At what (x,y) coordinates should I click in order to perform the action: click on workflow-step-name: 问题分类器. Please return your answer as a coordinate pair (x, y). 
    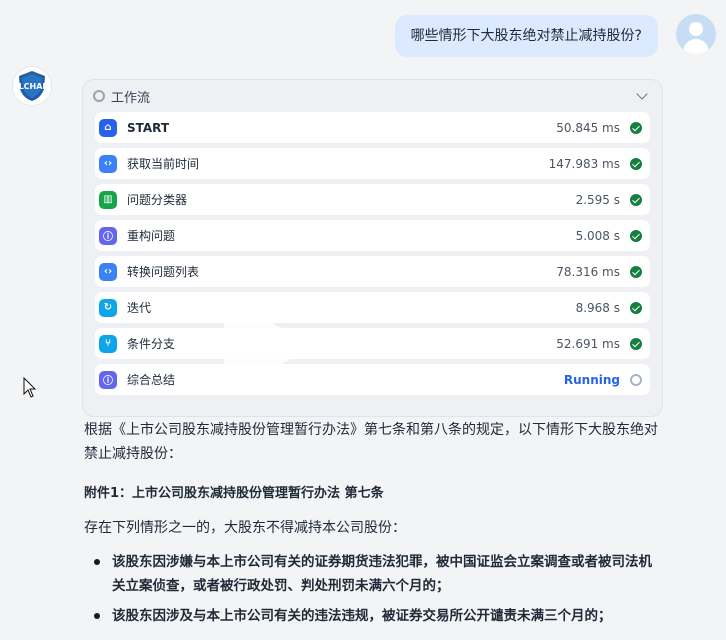
    Looking at the image, I should click on (157, 200).